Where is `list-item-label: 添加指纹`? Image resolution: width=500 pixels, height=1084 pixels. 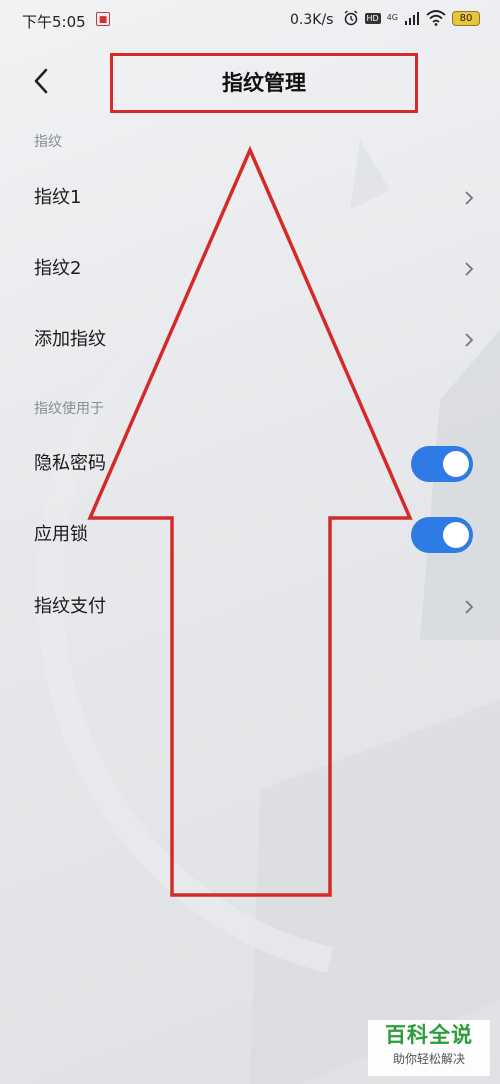
list-item-label: 添加指纹 is located at coordinates (70, 339).